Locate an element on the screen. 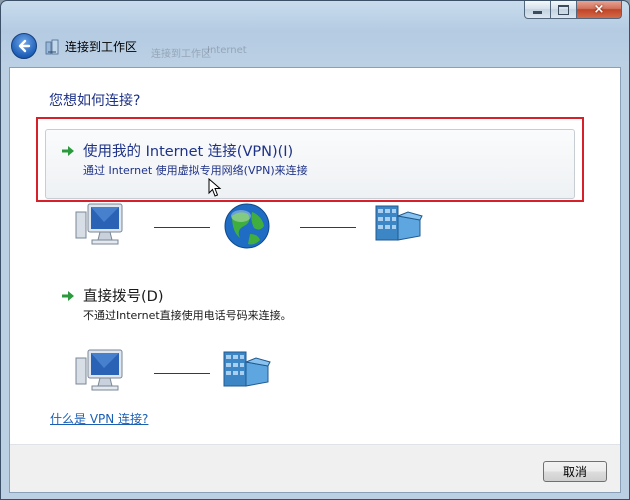 This screenshot has height=500, width=630. network-icon is located at coordinates (52, 46).